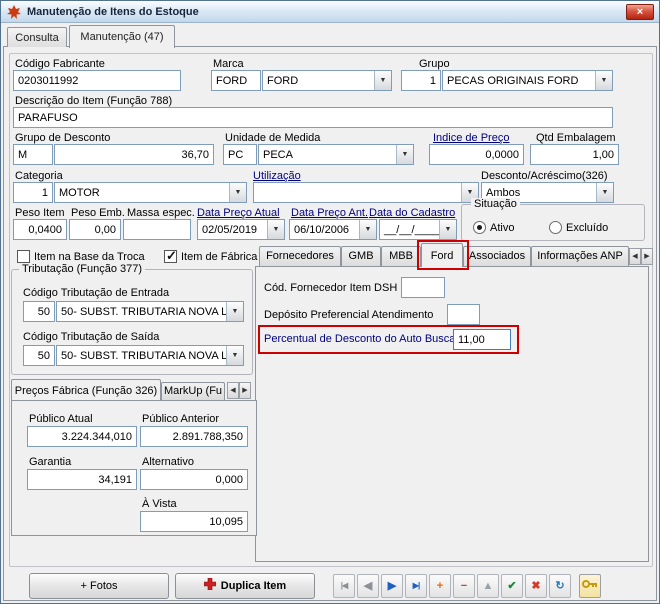 Image resolution: width=660 pixels, height=604 pixels. What do you see at coordinates (412, 213) in the screenshot?
I see `data-cadastro-label: Data do Cadastro` at bounding box center [412, 213].